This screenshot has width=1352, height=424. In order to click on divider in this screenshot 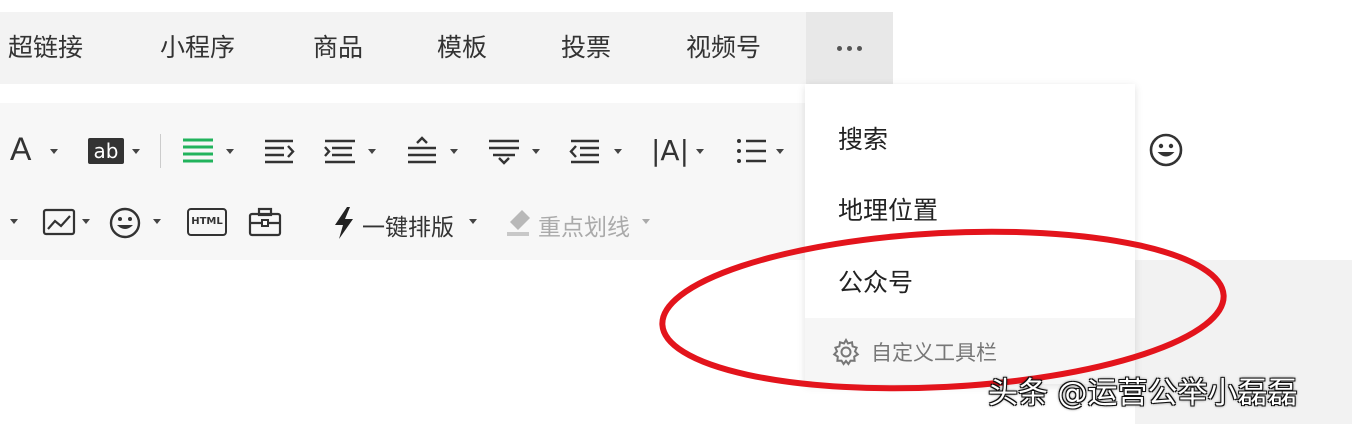, I will do `click(160, 151)`.